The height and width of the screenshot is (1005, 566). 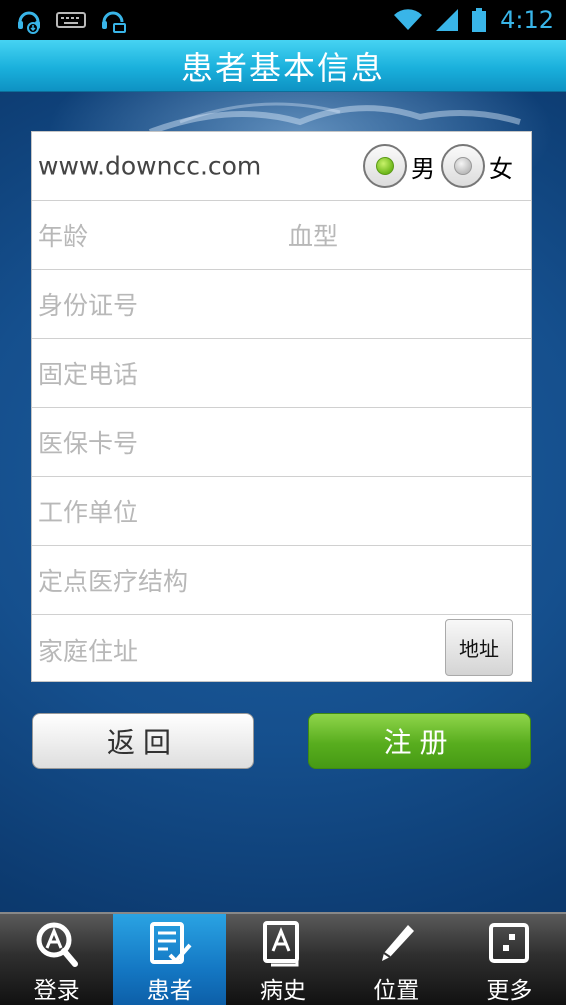 I want to click on status-bar: 4:12, so click(x=283, y=20).